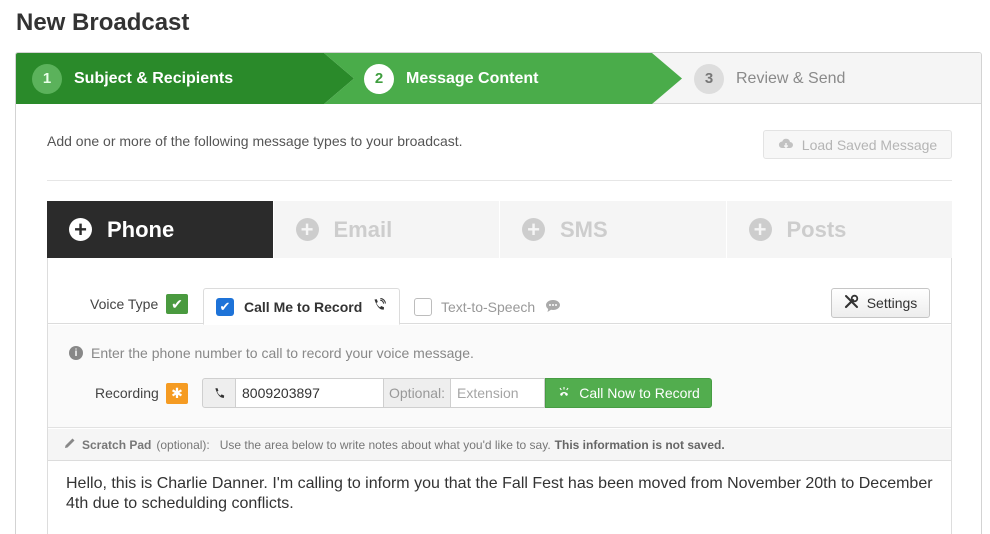 The width and height of the screenshot is (990, 534). Describe the element at coordinates (154, 78) in the screenshot. I see `step-label: Subject & Recipients` at that location.